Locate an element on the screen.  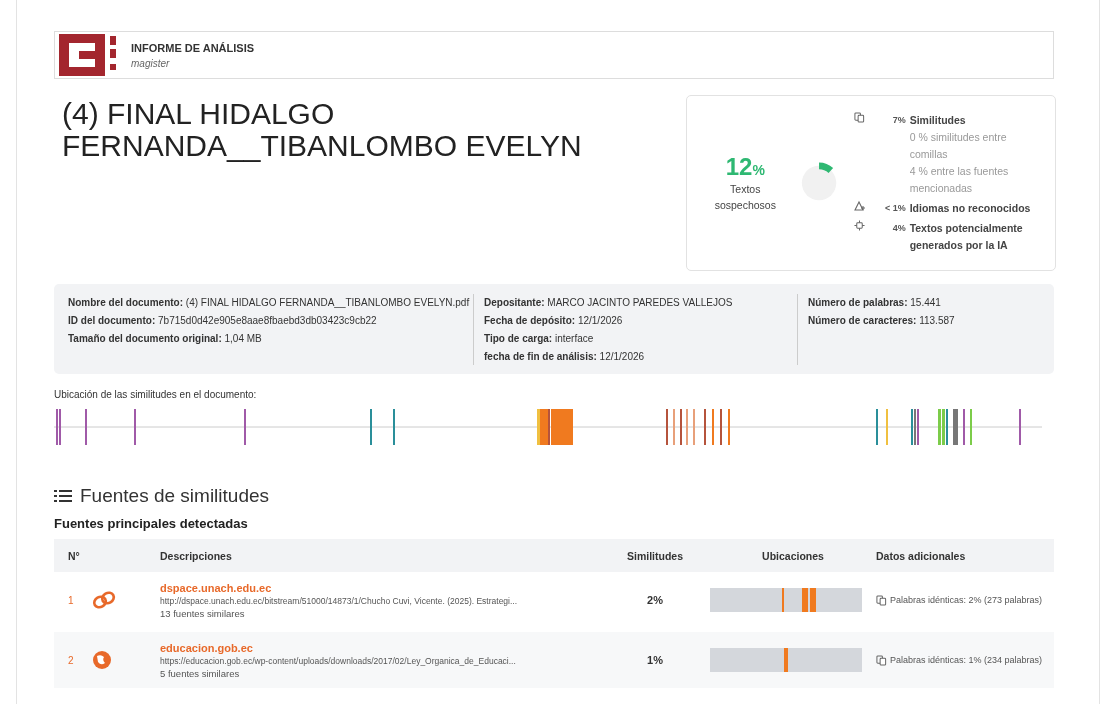
similarity-percent: 1% is located at coordinates (655, 660).